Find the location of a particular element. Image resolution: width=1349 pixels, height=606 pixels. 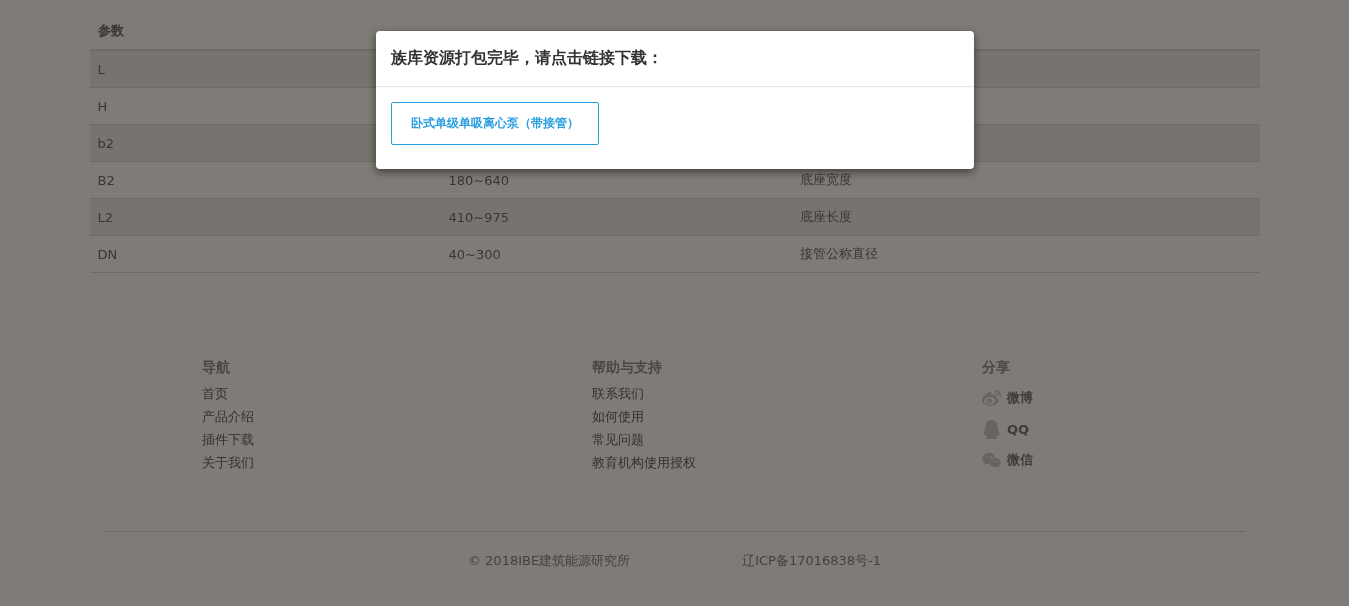

table-cell-text: 410~975 is located at coordinates (479, 217).